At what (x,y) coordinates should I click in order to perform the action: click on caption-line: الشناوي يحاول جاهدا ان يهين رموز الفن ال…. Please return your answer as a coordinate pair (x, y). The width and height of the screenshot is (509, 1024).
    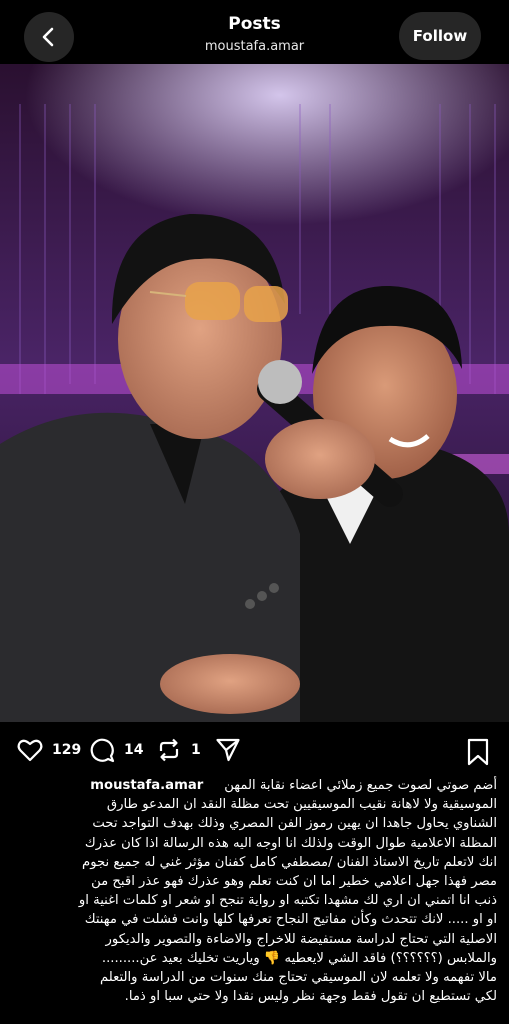
    Looking at the image, I should click on (294, 824).